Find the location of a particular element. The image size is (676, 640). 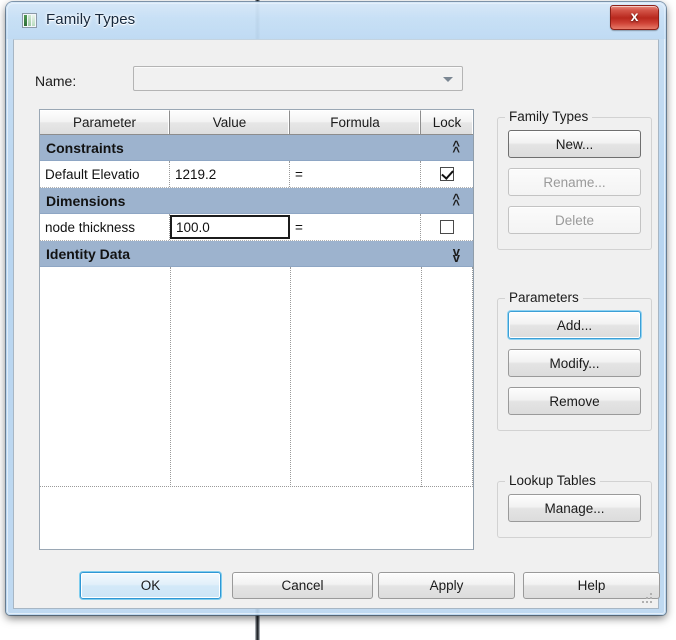

delete-type-button: Delete is located at coordinates (574, 220).